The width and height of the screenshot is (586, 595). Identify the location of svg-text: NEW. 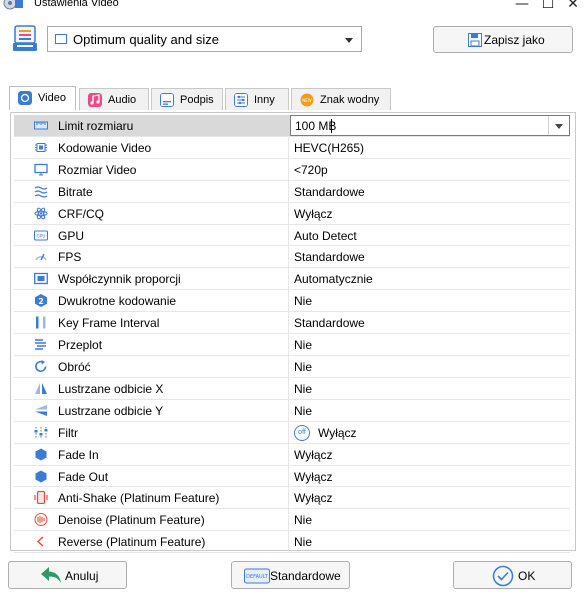
(307, 100).